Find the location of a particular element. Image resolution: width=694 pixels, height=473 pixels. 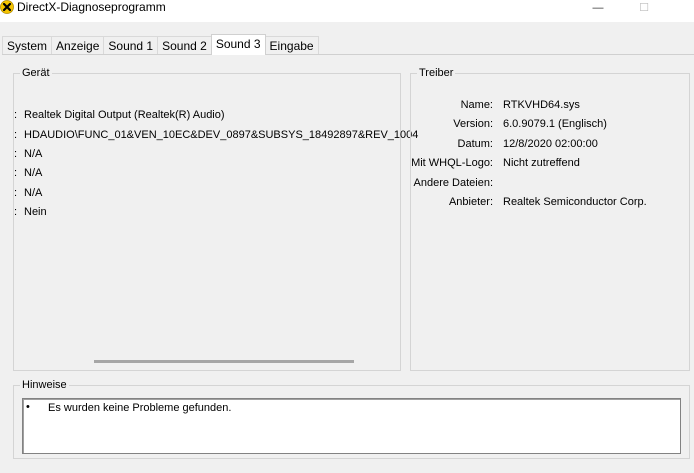

driver-group-title: Treiber is located at coordinates (436, 73).